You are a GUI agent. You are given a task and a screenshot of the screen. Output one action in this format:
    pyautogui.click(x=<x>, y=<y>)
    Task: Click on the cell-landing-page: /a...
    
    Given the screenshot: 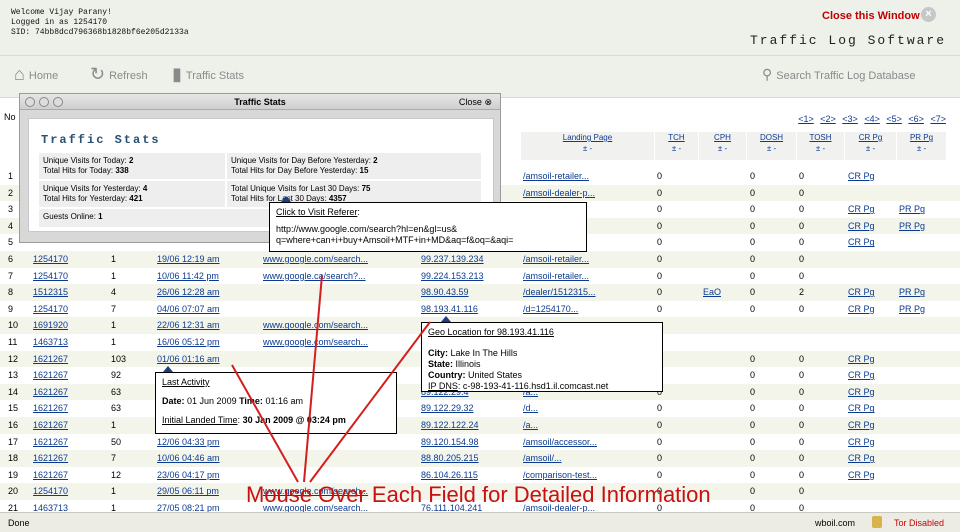 What is the action you would take?
    pyautogui.click(x=588, y=425)
    